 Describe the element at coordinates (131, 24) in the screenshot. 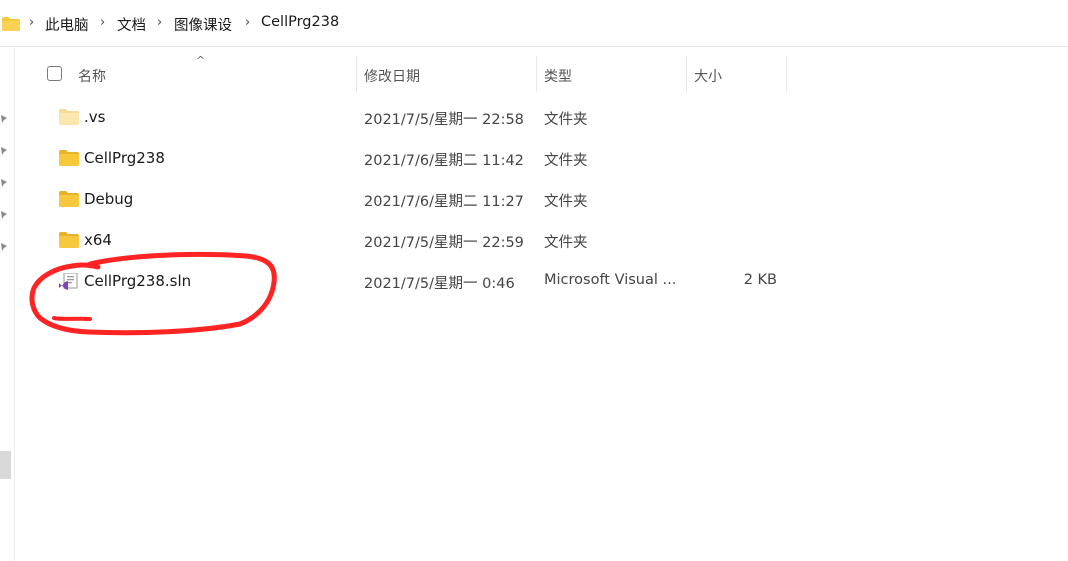

I see `breadcrumb-documents: 文档` at that location.